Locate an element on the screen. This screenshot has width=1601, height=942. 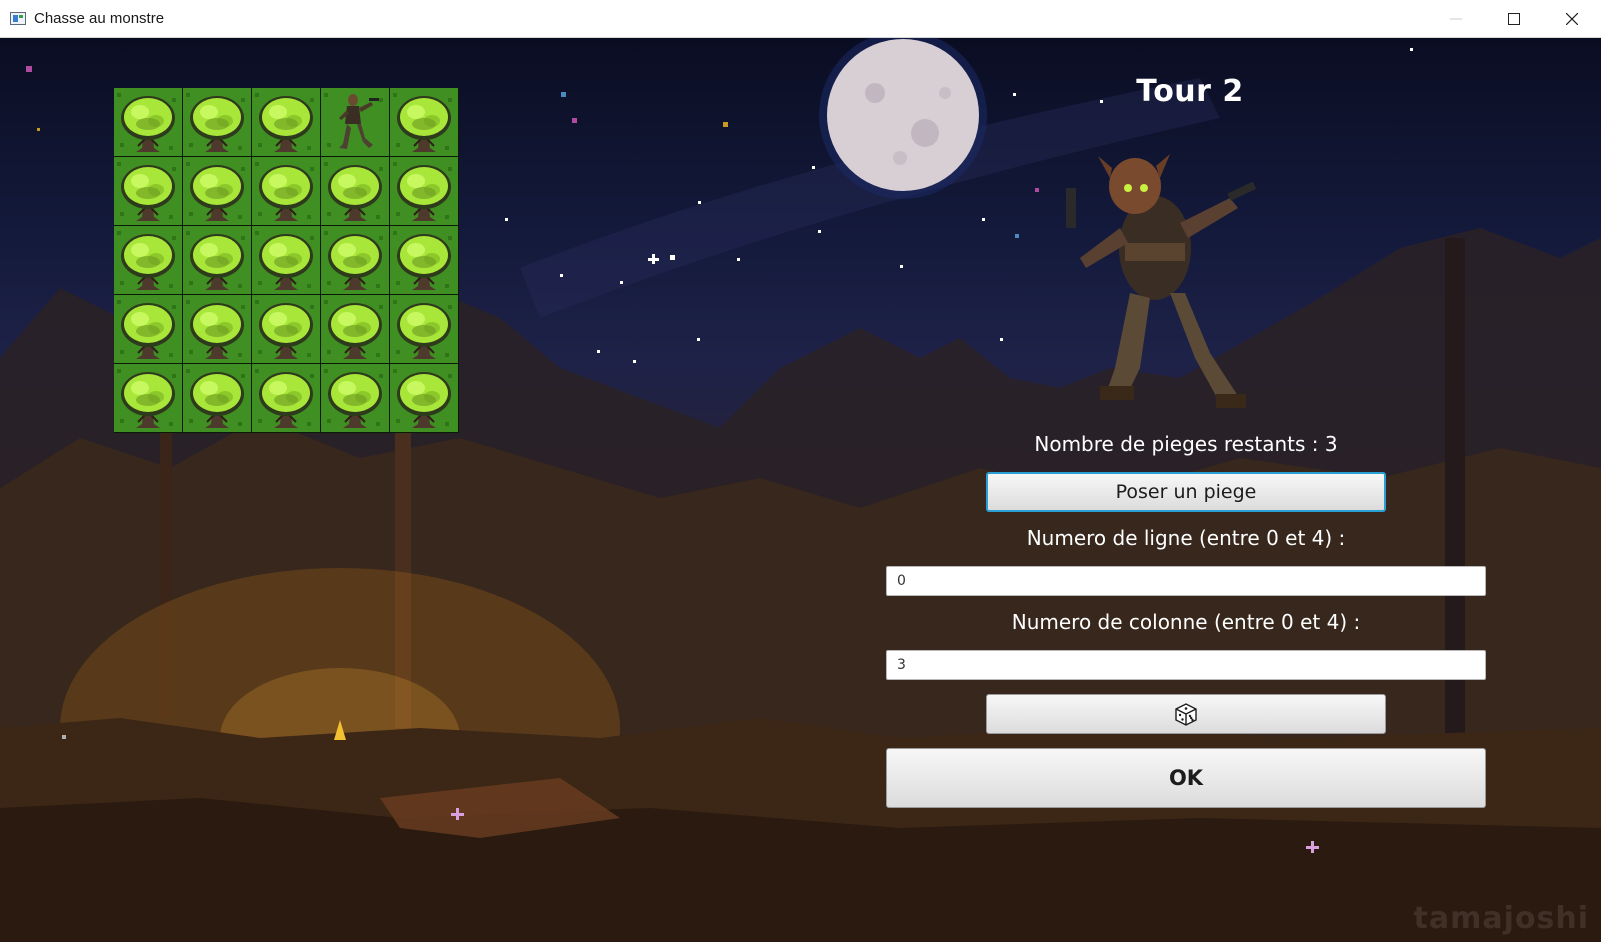
maximize-icon is located at coordinates (1514, 19).